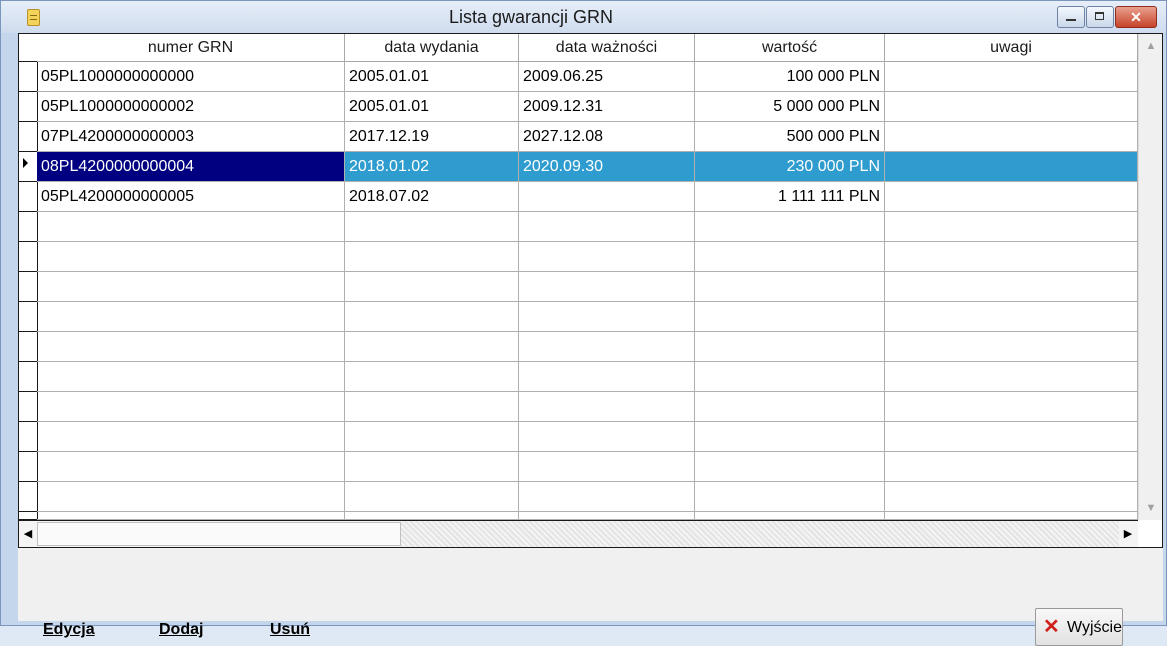  Describe the element at coordinates (432, 137) in the screenshot. I see `table-cell: 2017.12.19` at that location.